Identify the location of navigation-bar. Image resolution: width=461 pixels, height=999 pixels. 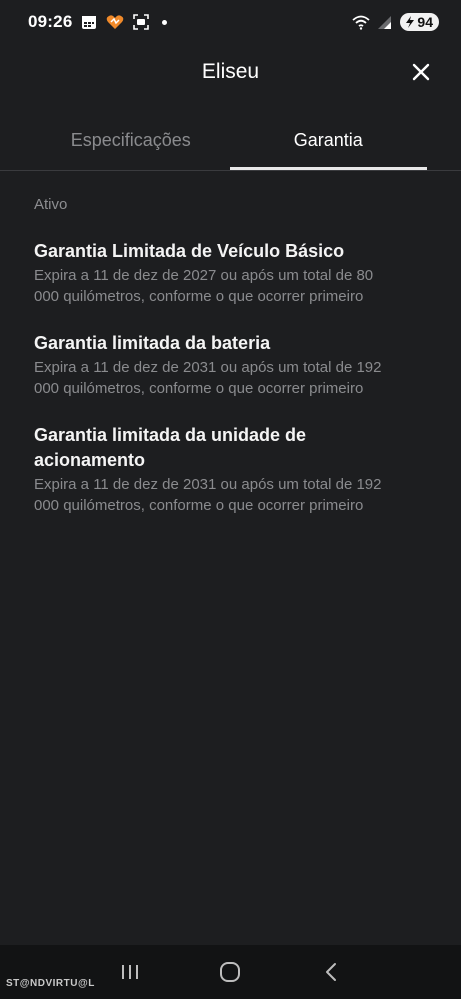
(230, 972).